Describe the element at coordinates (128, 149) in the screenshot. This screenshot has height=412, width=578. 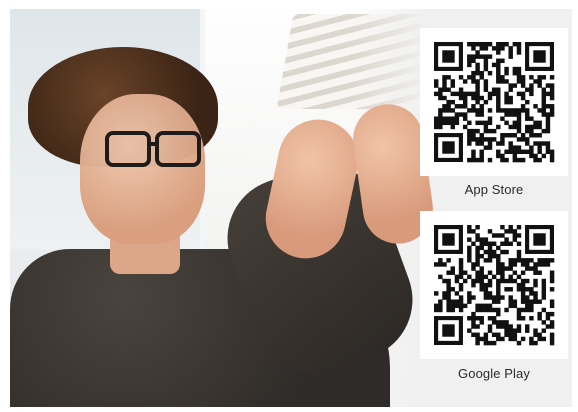
I see `glasses-left-lens` at that location.